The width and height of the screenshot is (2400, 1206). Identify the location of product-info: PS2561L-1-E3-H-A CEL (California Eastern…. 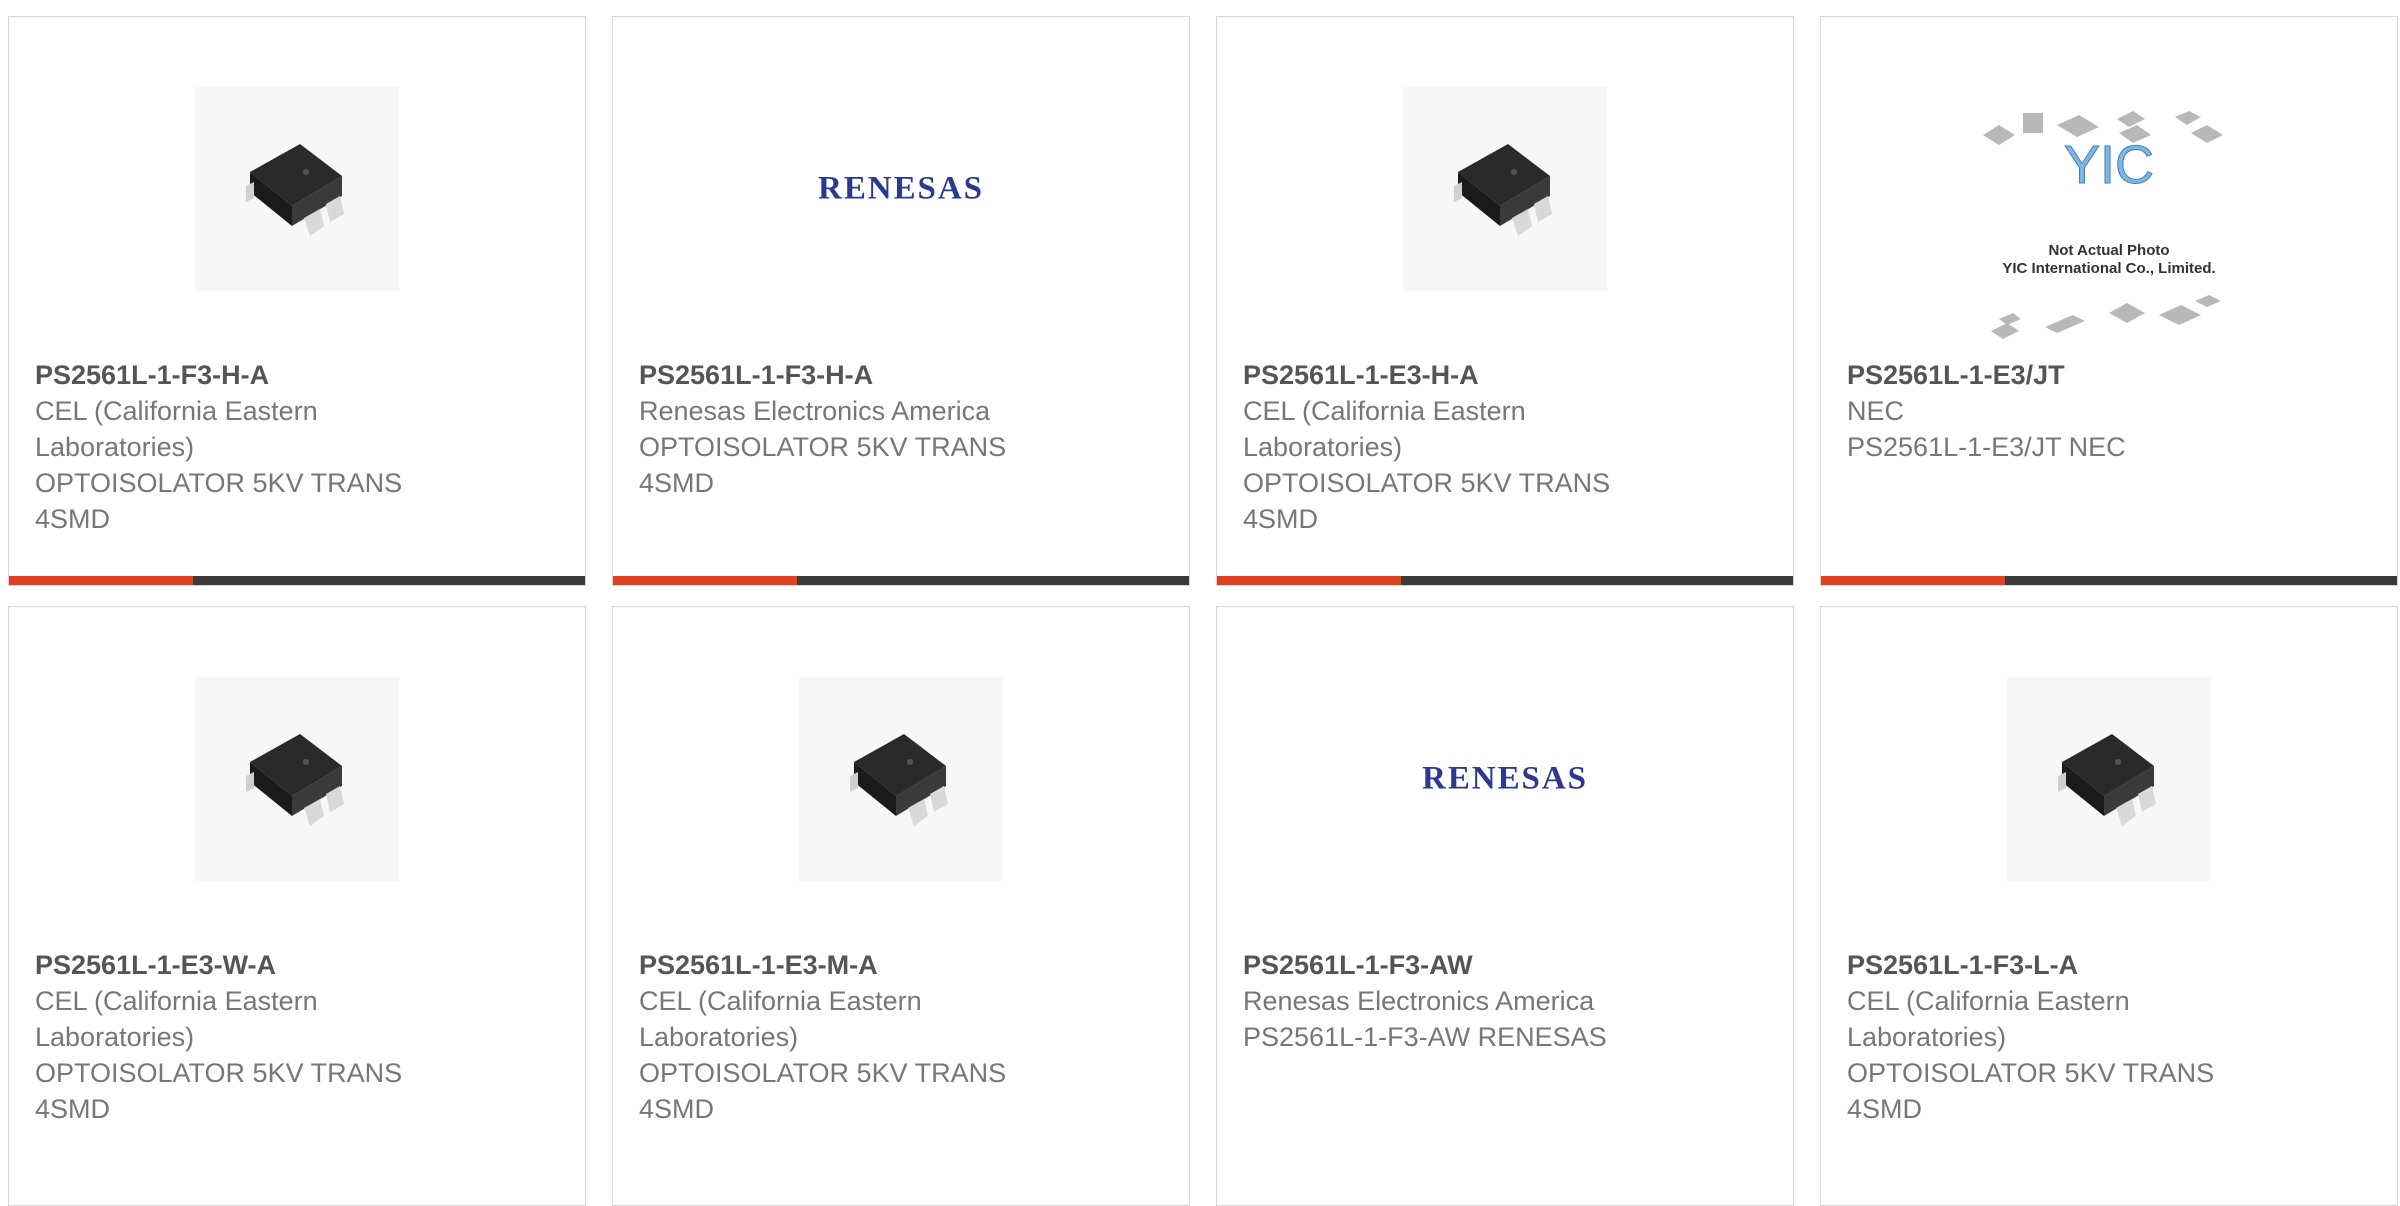
(1508, 447).